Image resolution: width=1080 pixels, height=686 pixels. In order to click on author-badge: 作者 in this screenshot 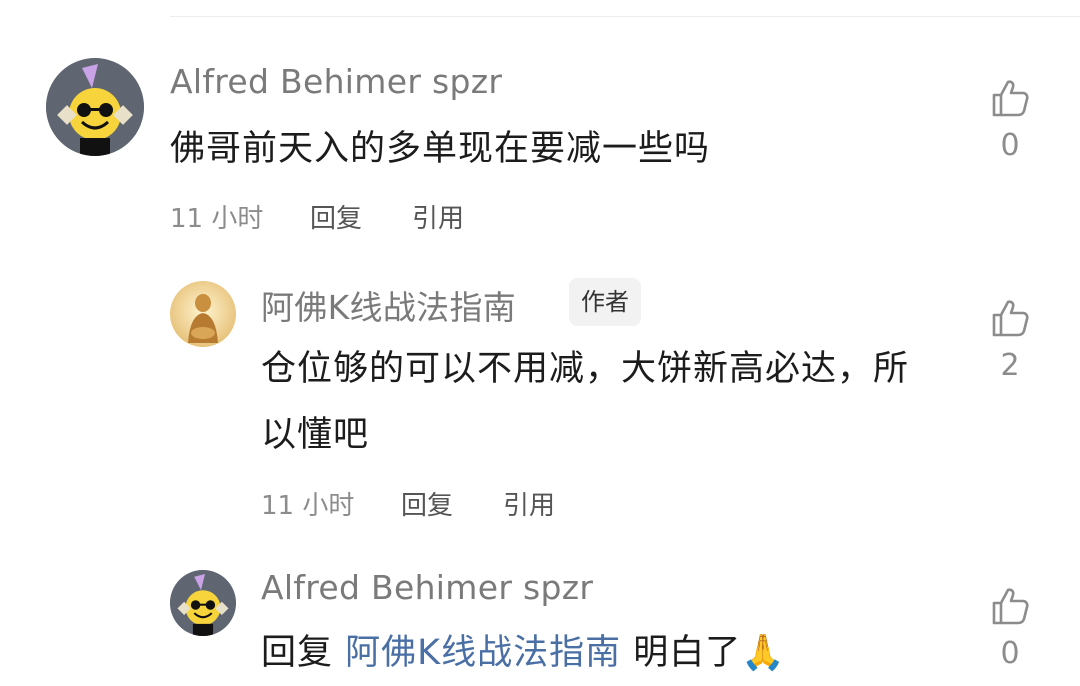, I will do `click(605, 302)`.